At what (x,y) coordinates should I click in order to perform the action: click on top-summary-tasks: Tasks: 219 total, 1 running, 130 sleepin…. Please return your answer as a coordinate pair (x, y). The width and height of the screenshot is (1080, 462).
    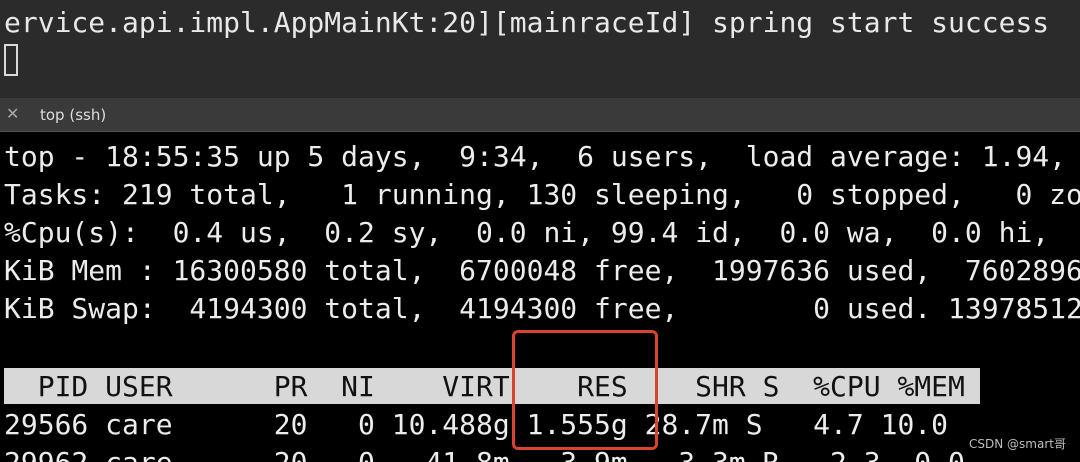
    Looking at the image, I should click on (542, 194).